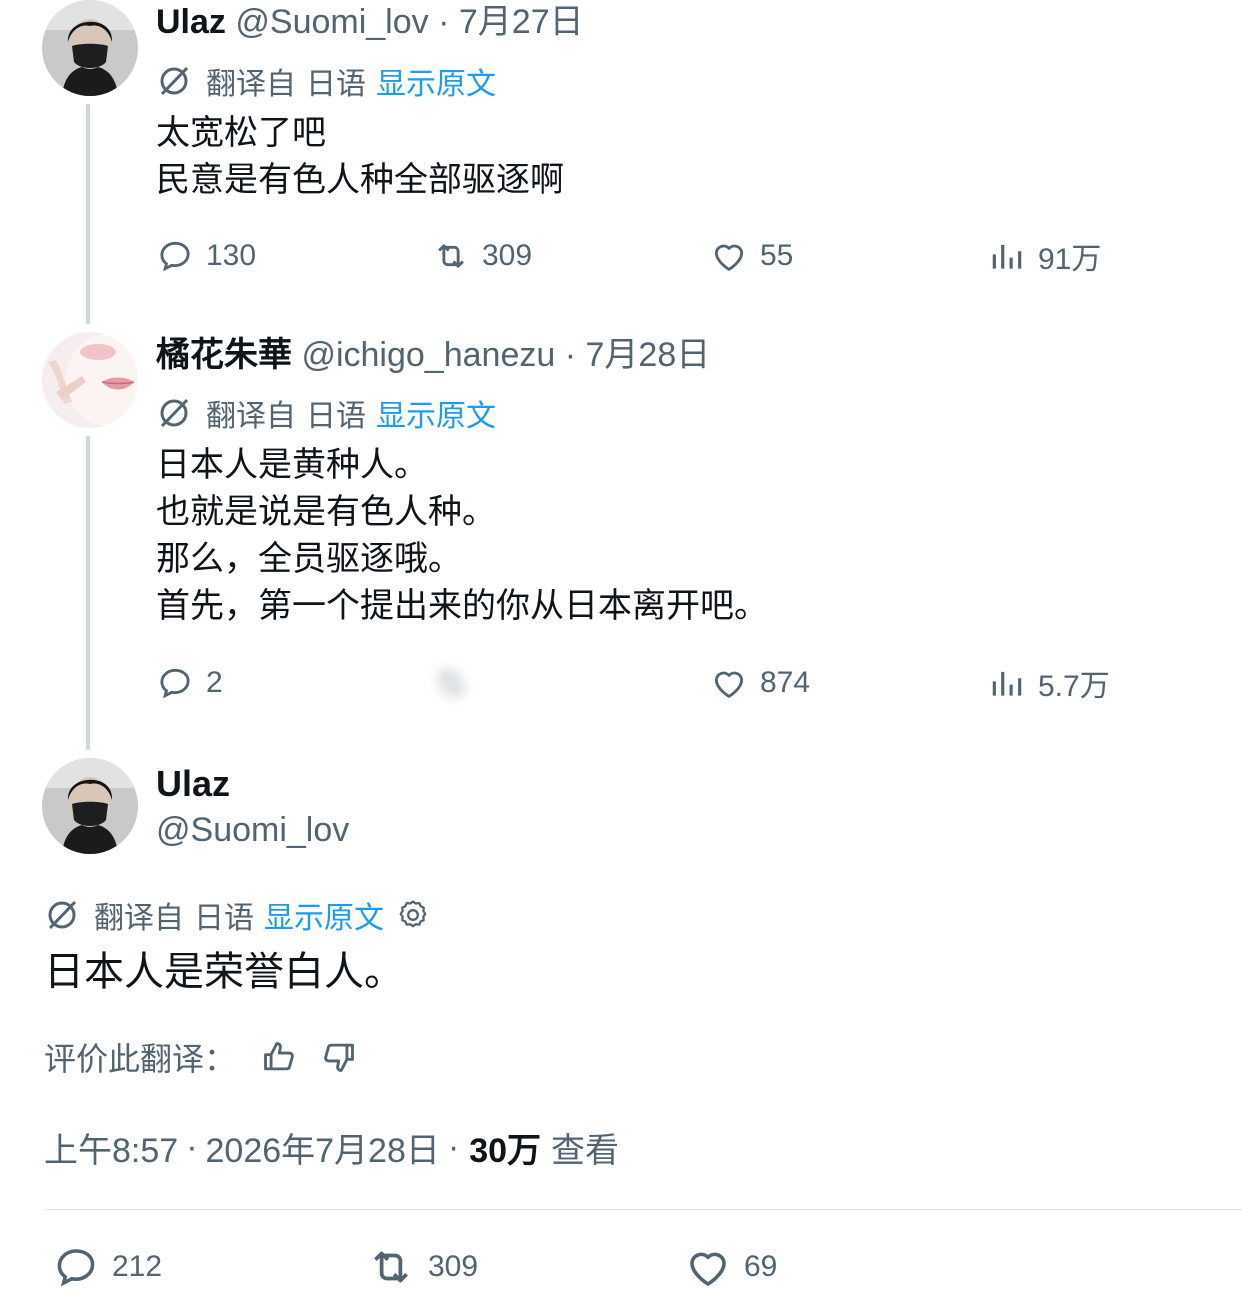 The height and width of the screenshot is (1296, 1242). Describe the element at coordinates (241, 133) in the screenshot. I see `tweet-text-line: 太宽松了吧` at that location.